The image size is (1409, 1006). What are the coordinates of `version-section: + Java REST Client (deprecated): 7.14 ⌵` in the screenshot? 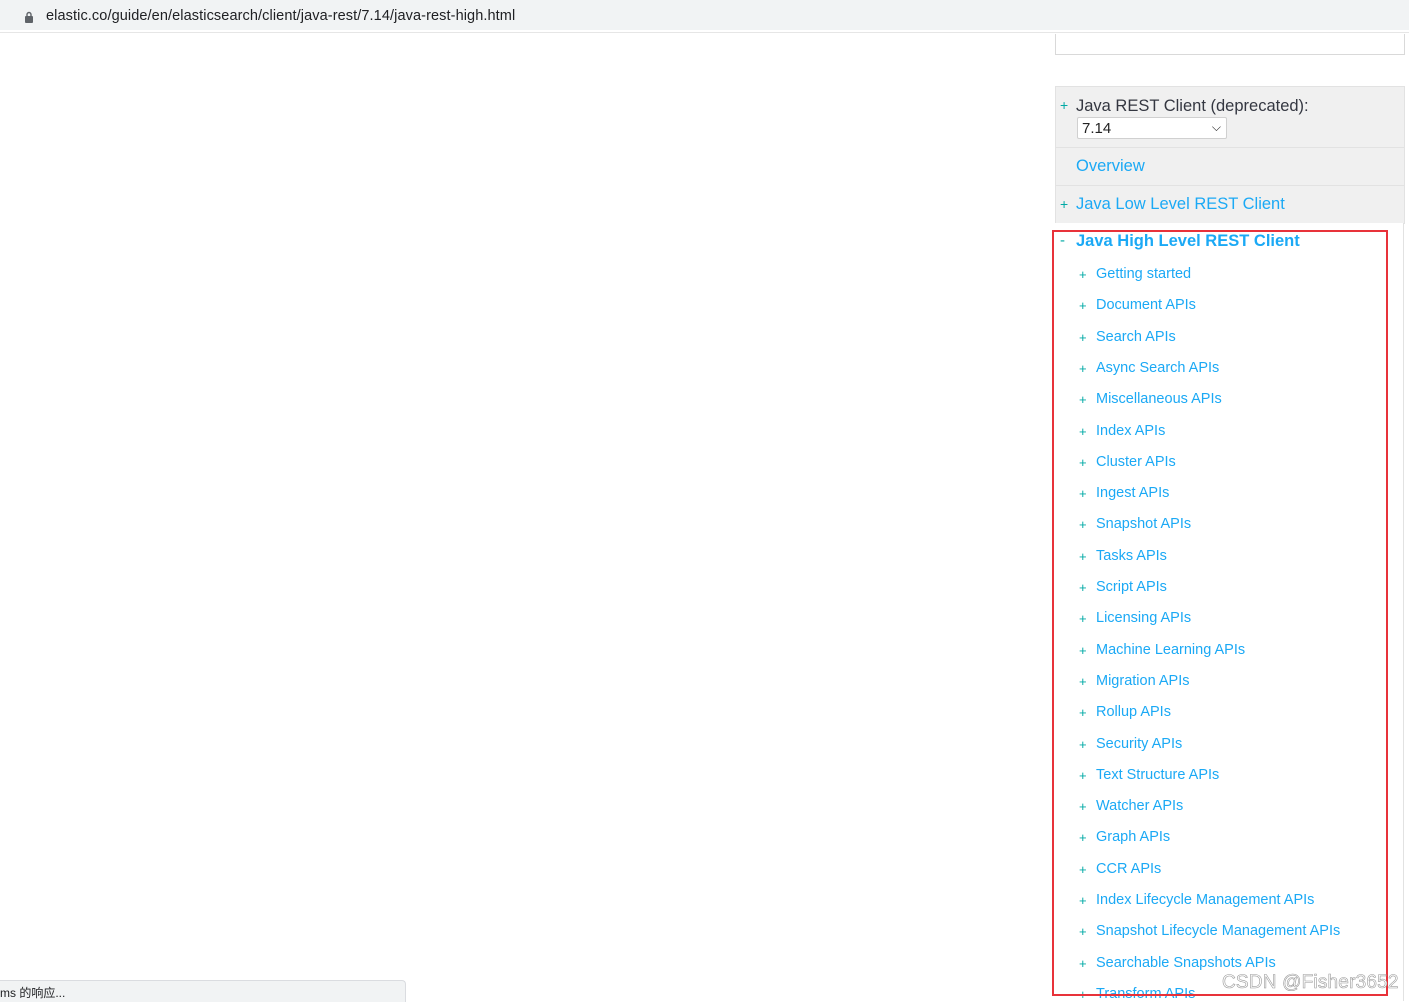 It's located at (1230, 116).